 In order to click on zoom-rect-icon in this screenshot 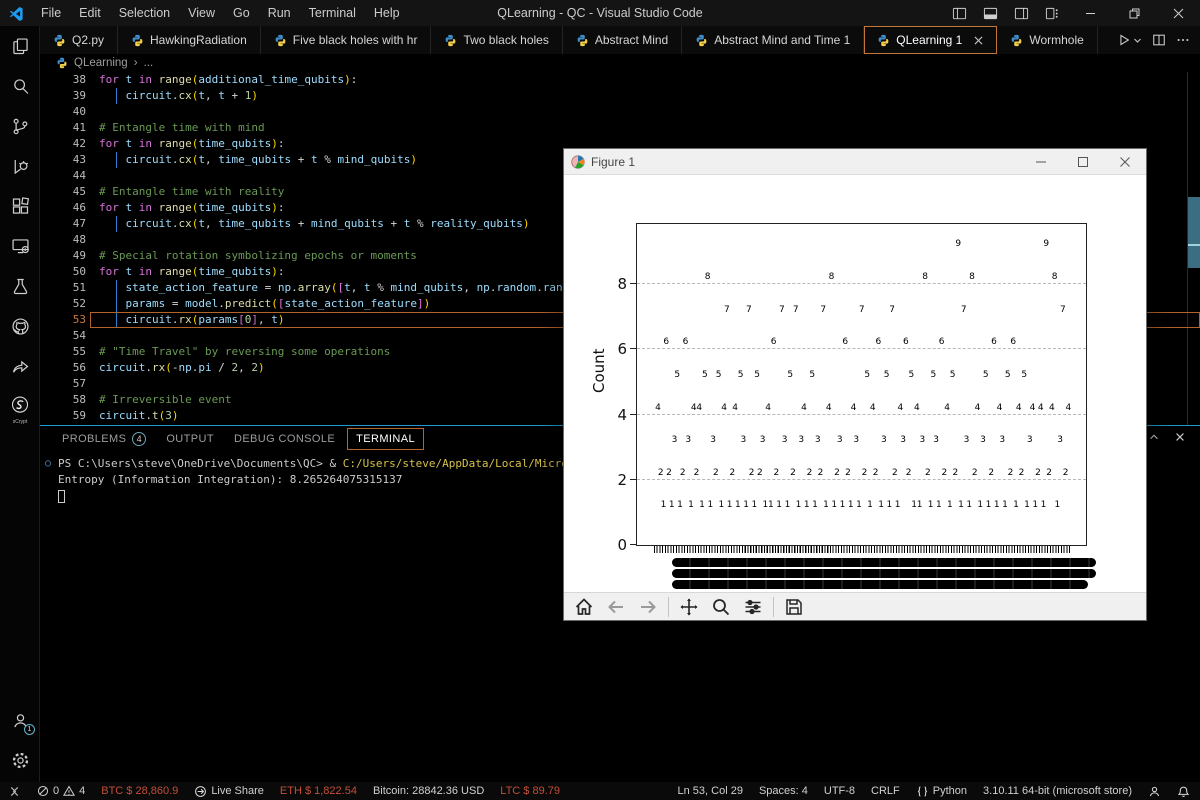, I will do `click(721, 607)`.